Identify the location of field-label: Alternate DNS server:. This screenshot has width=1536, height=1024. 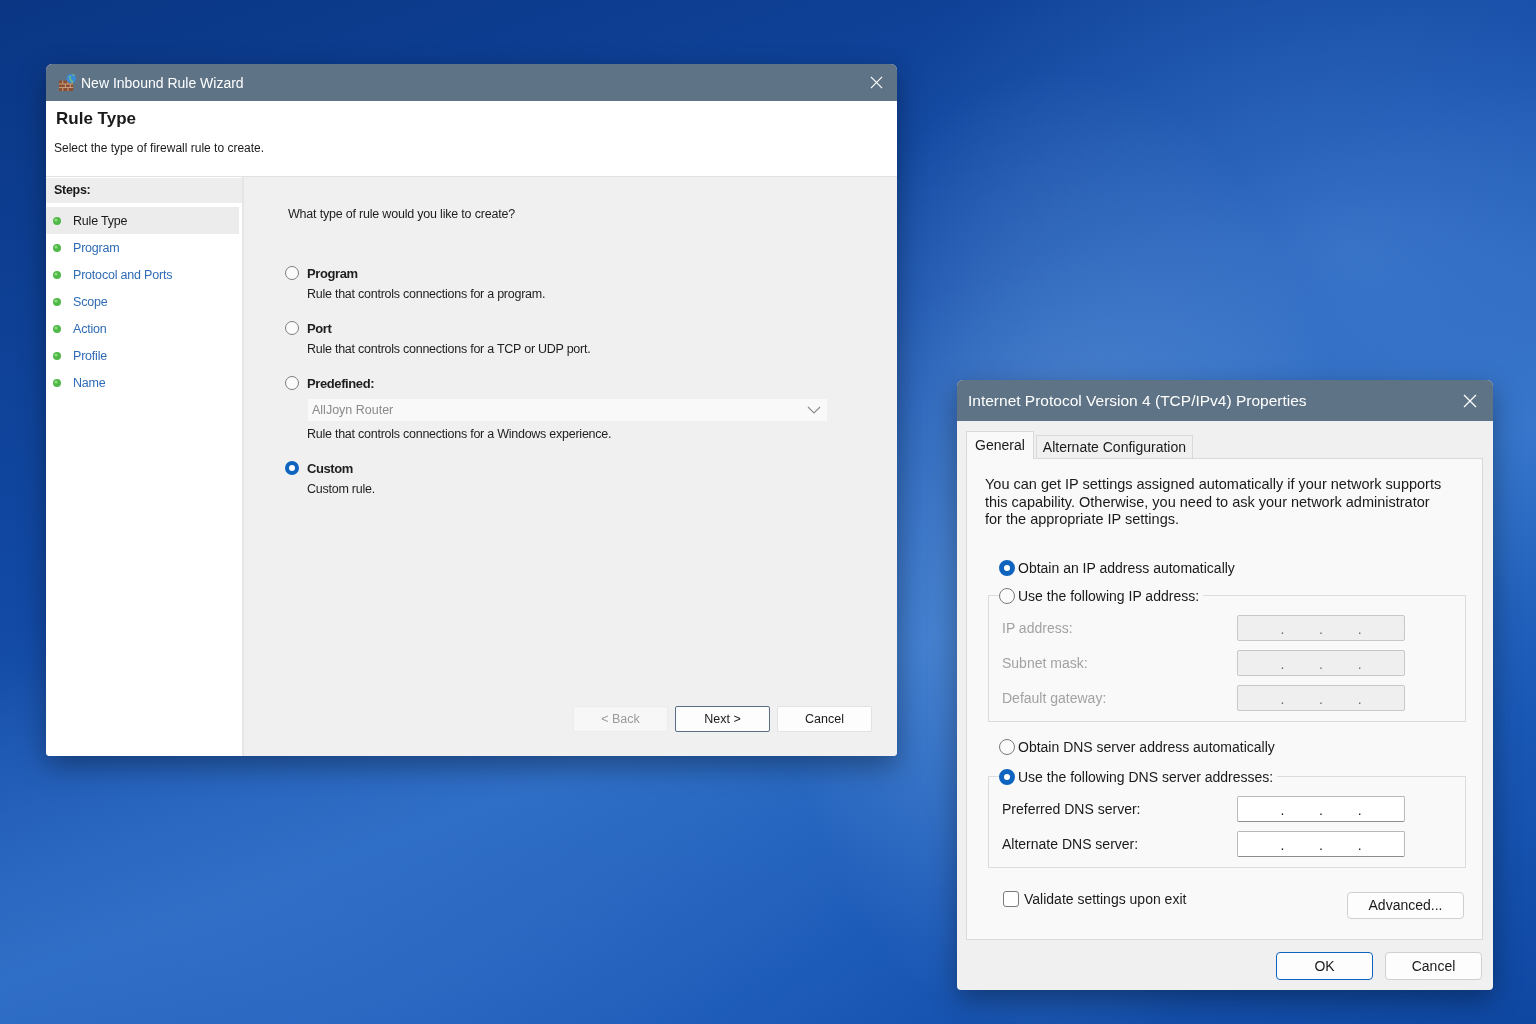
(1071, 843).